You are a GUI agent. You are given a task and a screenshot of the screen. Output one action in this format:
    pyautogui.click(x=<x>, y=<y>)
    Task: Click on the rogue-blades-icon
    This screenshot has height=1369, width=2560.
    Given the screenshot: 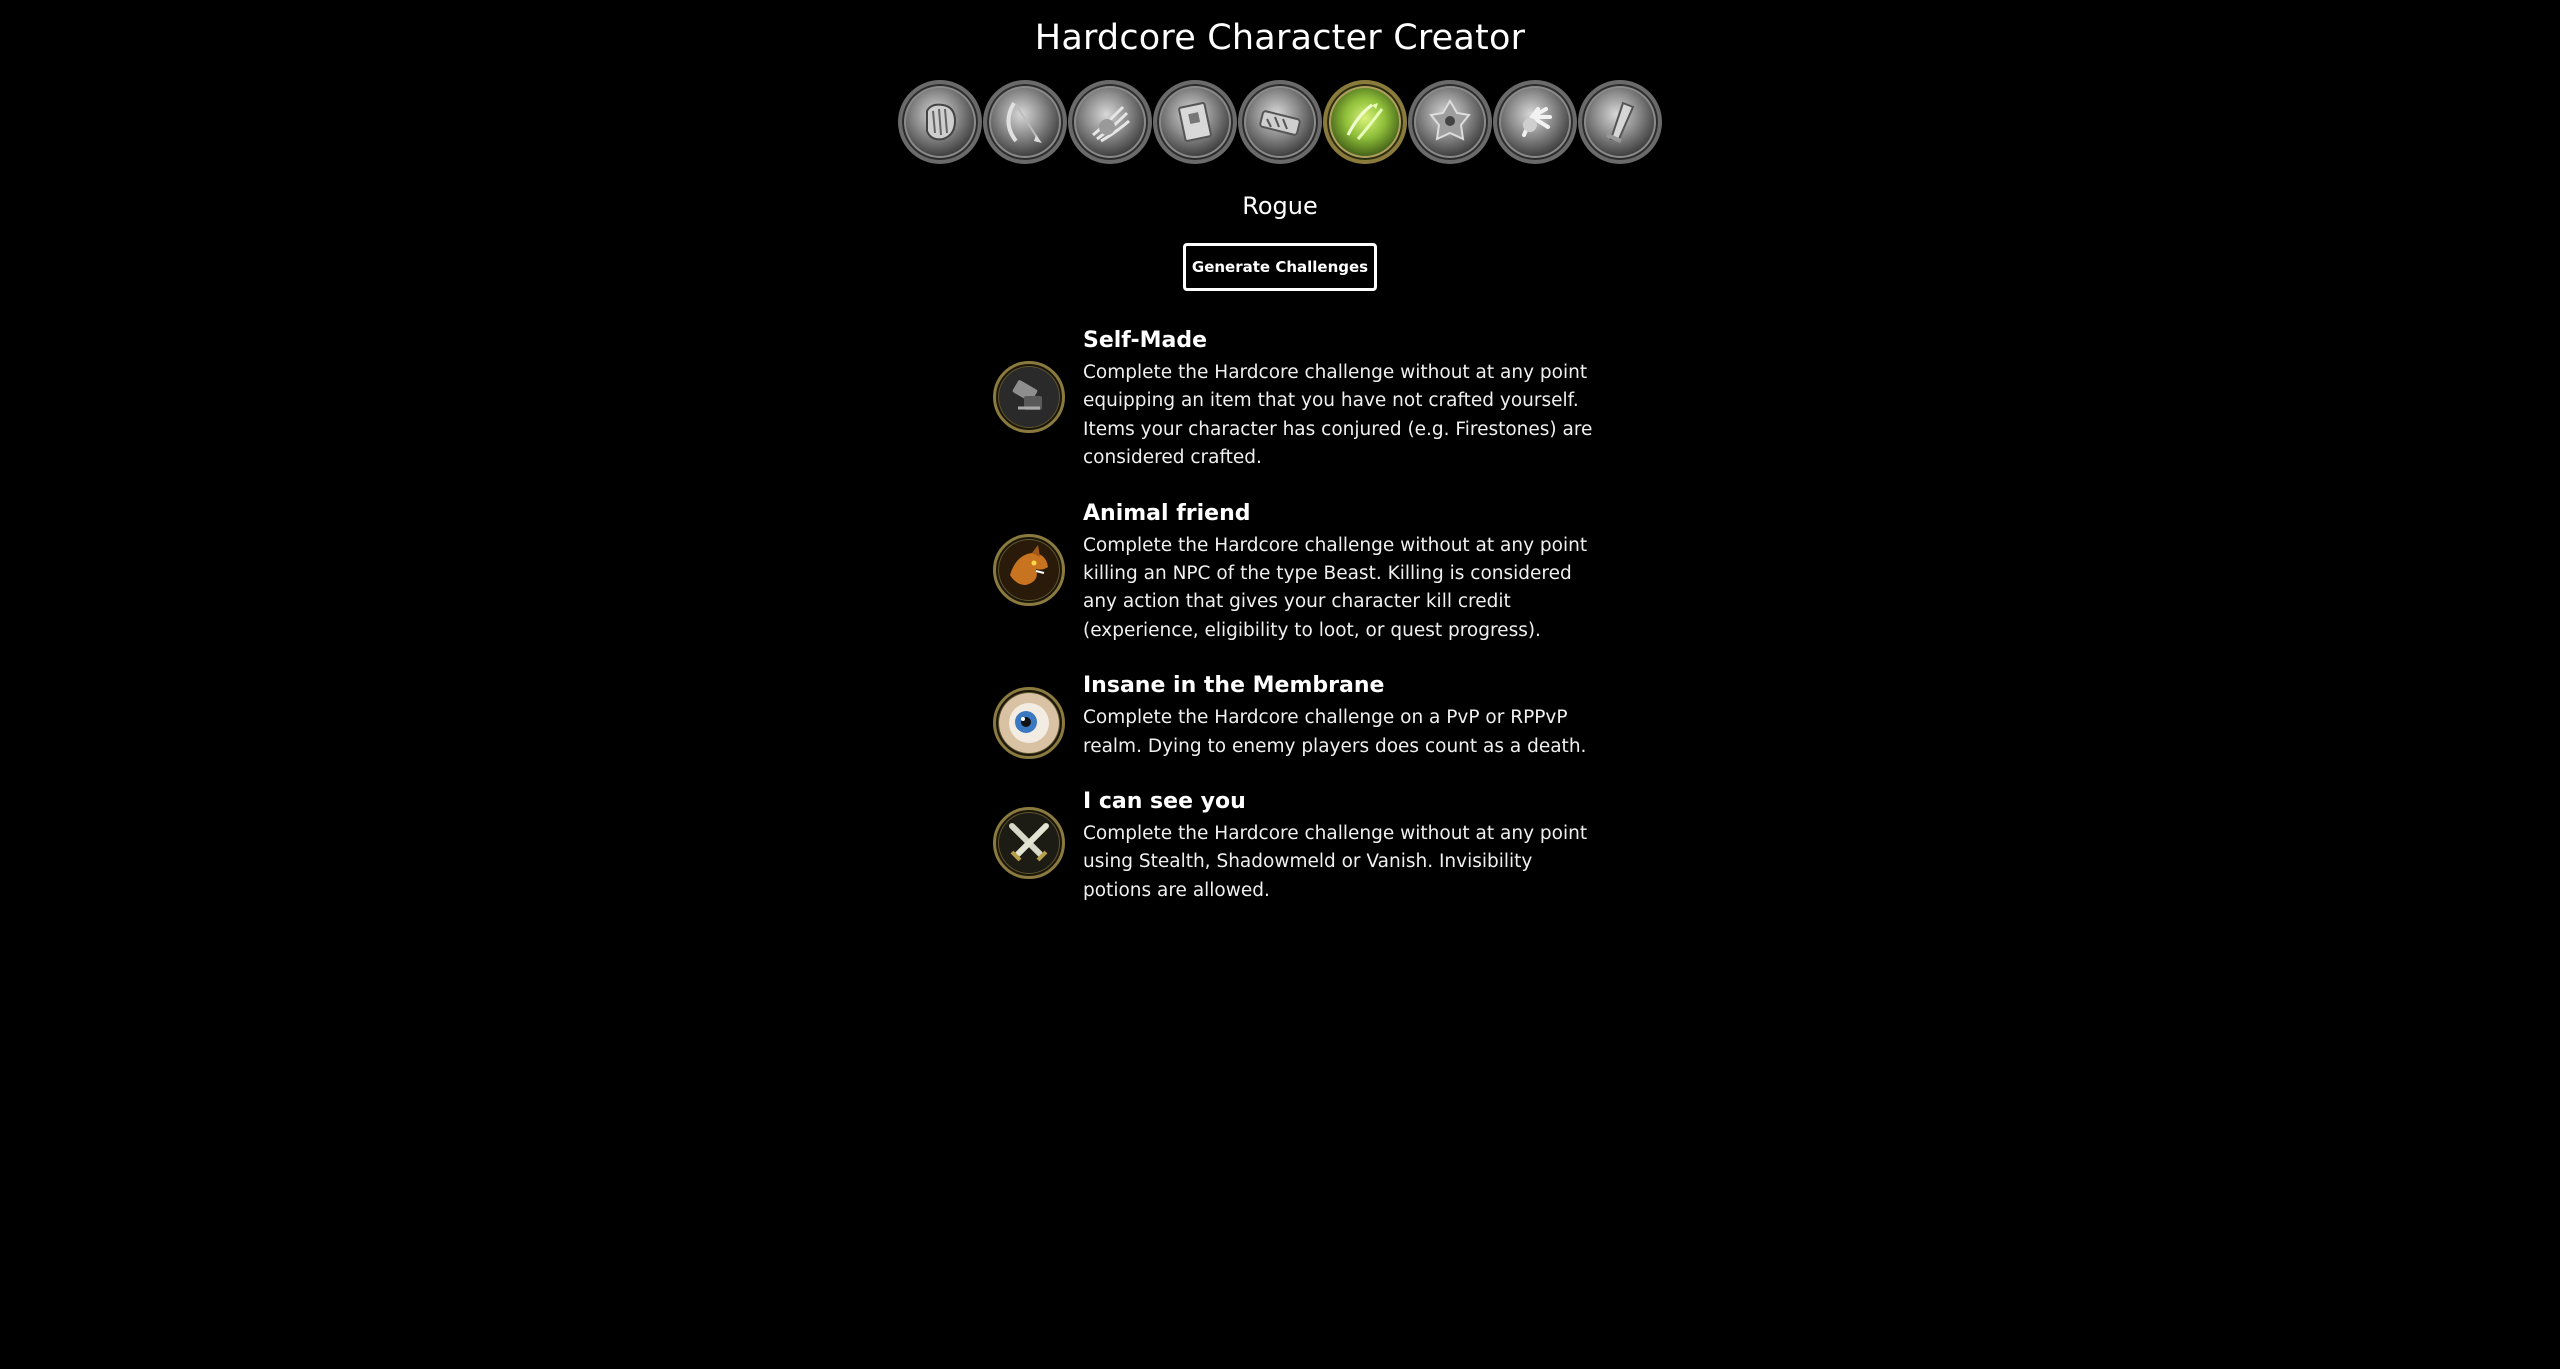 What is the action you would take?
    pyautogui.click(x=1365, y=121)
    